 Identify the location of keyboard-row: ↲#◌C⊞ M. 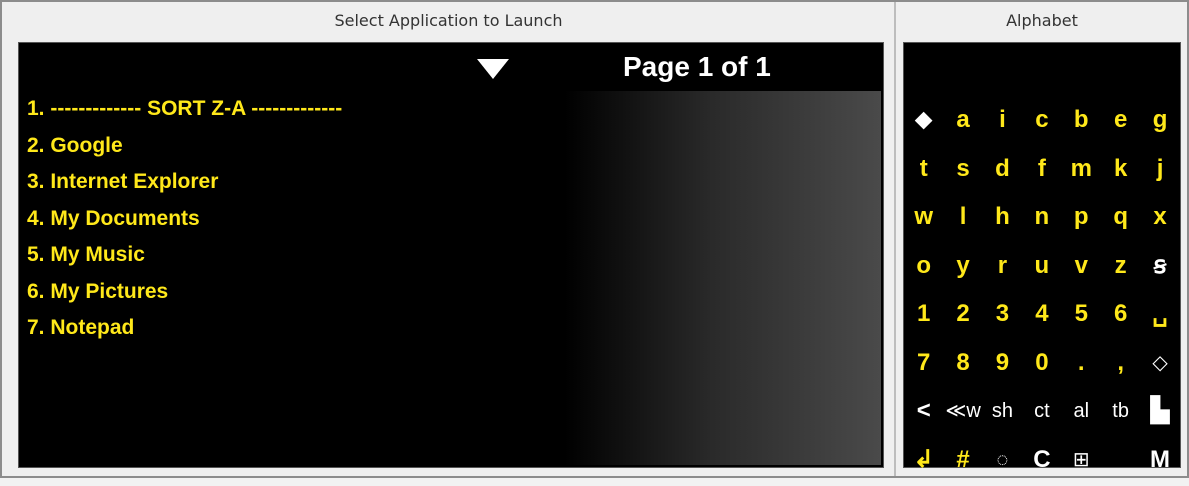
(1042, 462).